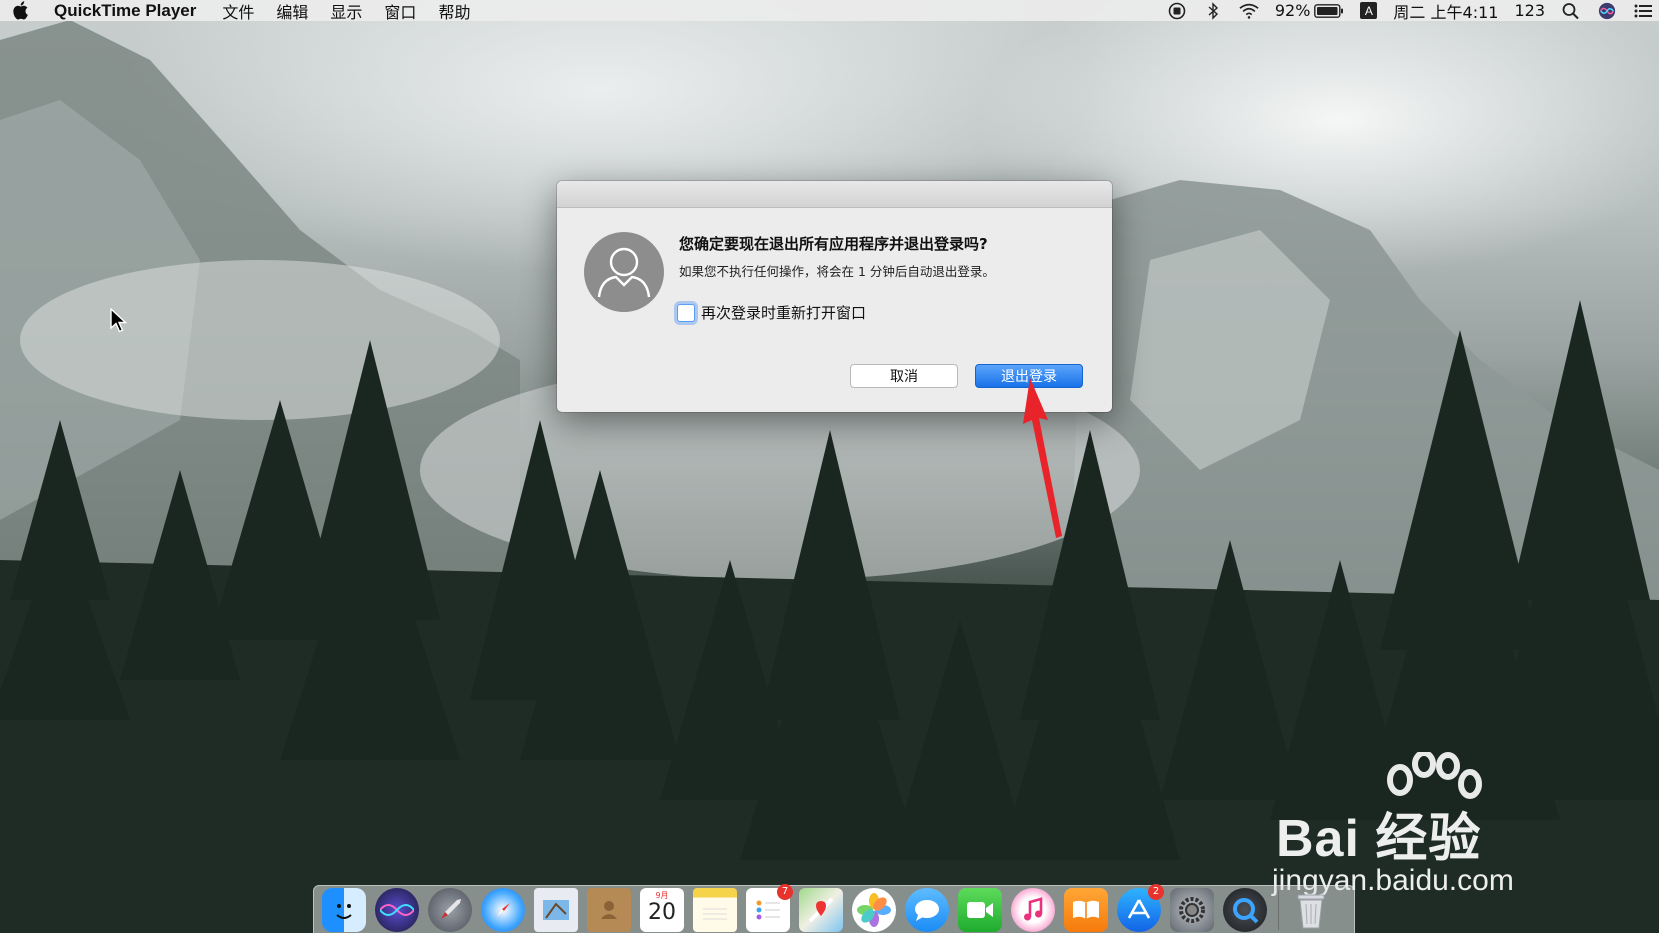 The width and height of the screenshot is (1659, 933). I want to click on dialog-title: 您确定要现在退出所有应用程序并退出登录吗?, so click(833, 244).